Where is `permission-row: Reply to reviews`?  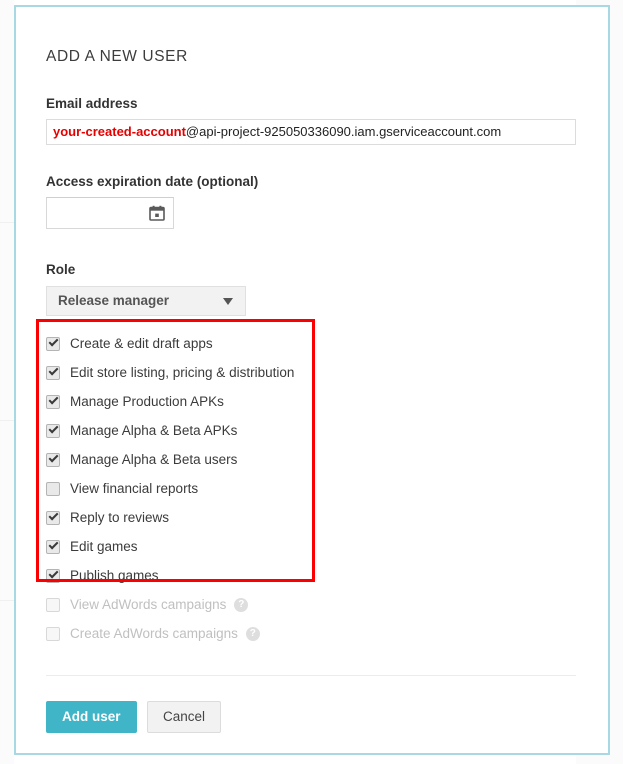 permission-row: Reply to reviews is located at coordinates (306, 517).